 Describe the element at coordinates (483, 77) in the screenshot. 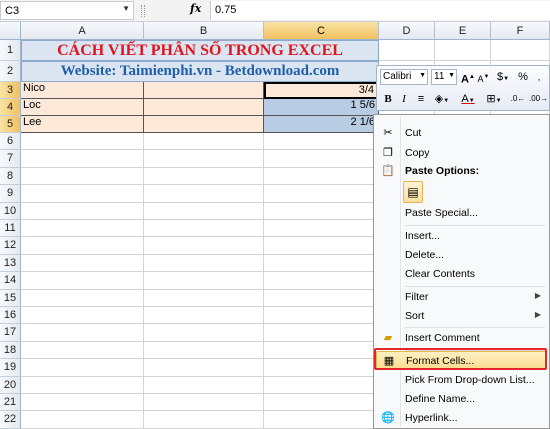

I see `shrink-font-button: A▼` at that location.